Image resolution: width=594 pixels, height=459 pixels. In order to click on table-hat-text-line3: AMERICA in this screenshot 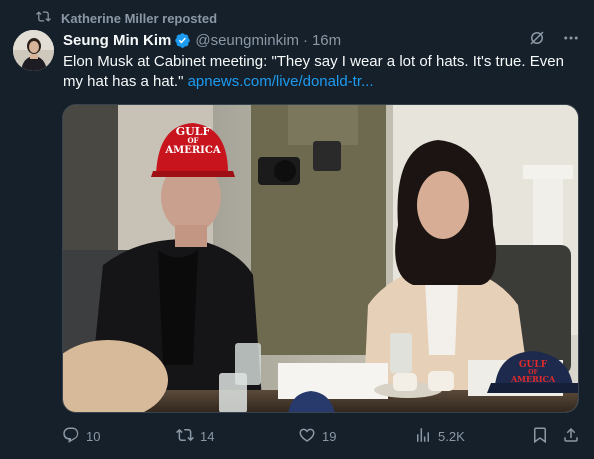, I will do `click(533, 379)`.